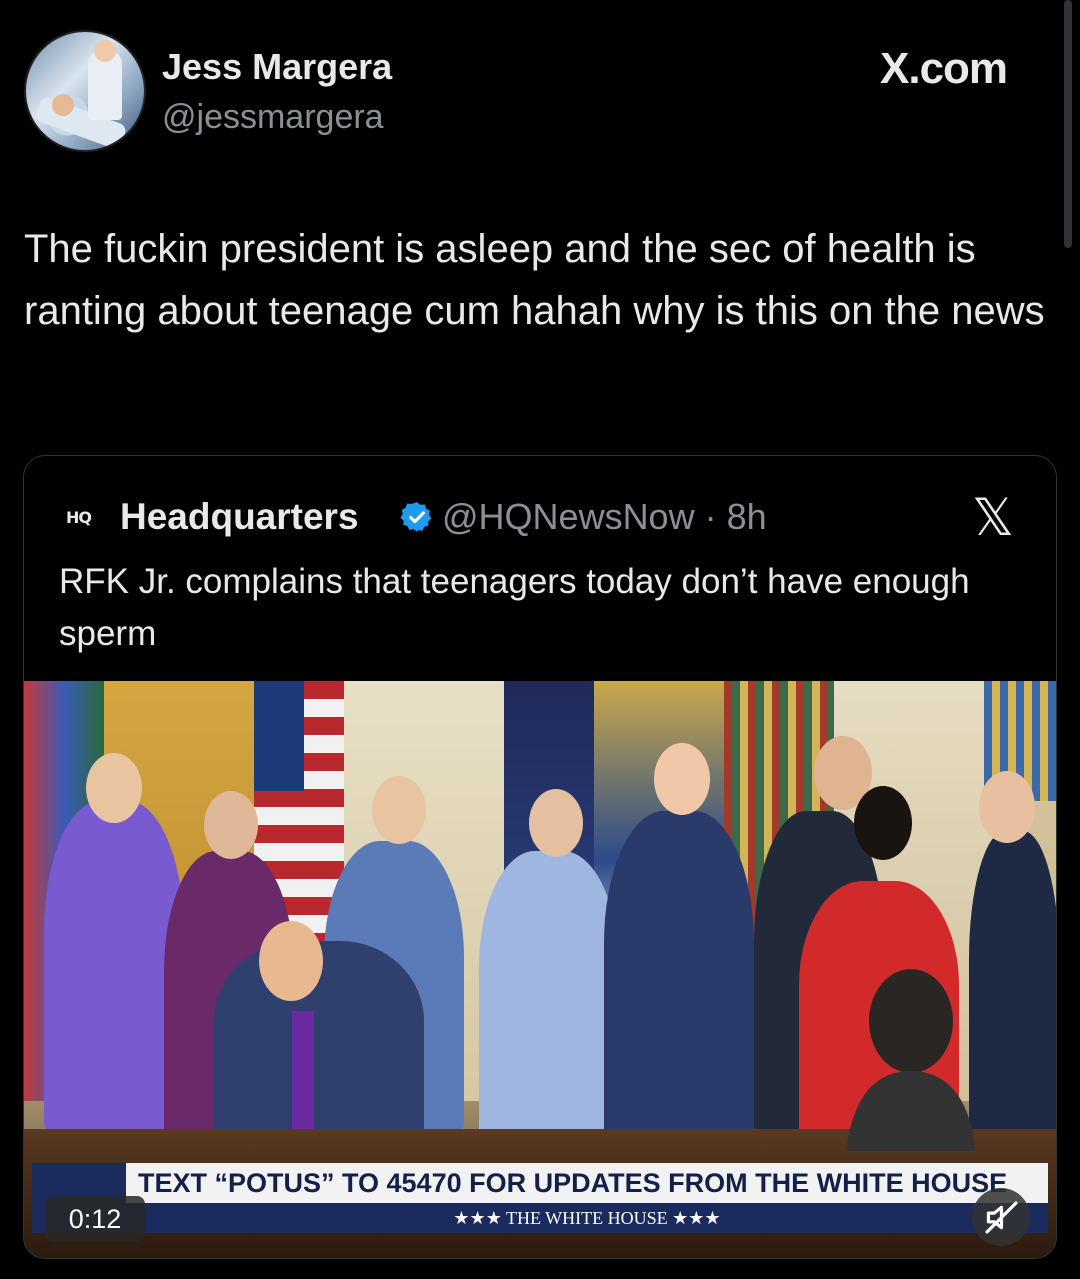 Image resolution: width=1080 pixels, height=1279 pixels. Describe the element at coordinates (604, 517) in the screenshot. I see `quoted-handle-time: @HQNewsNow · 8h` at that location.